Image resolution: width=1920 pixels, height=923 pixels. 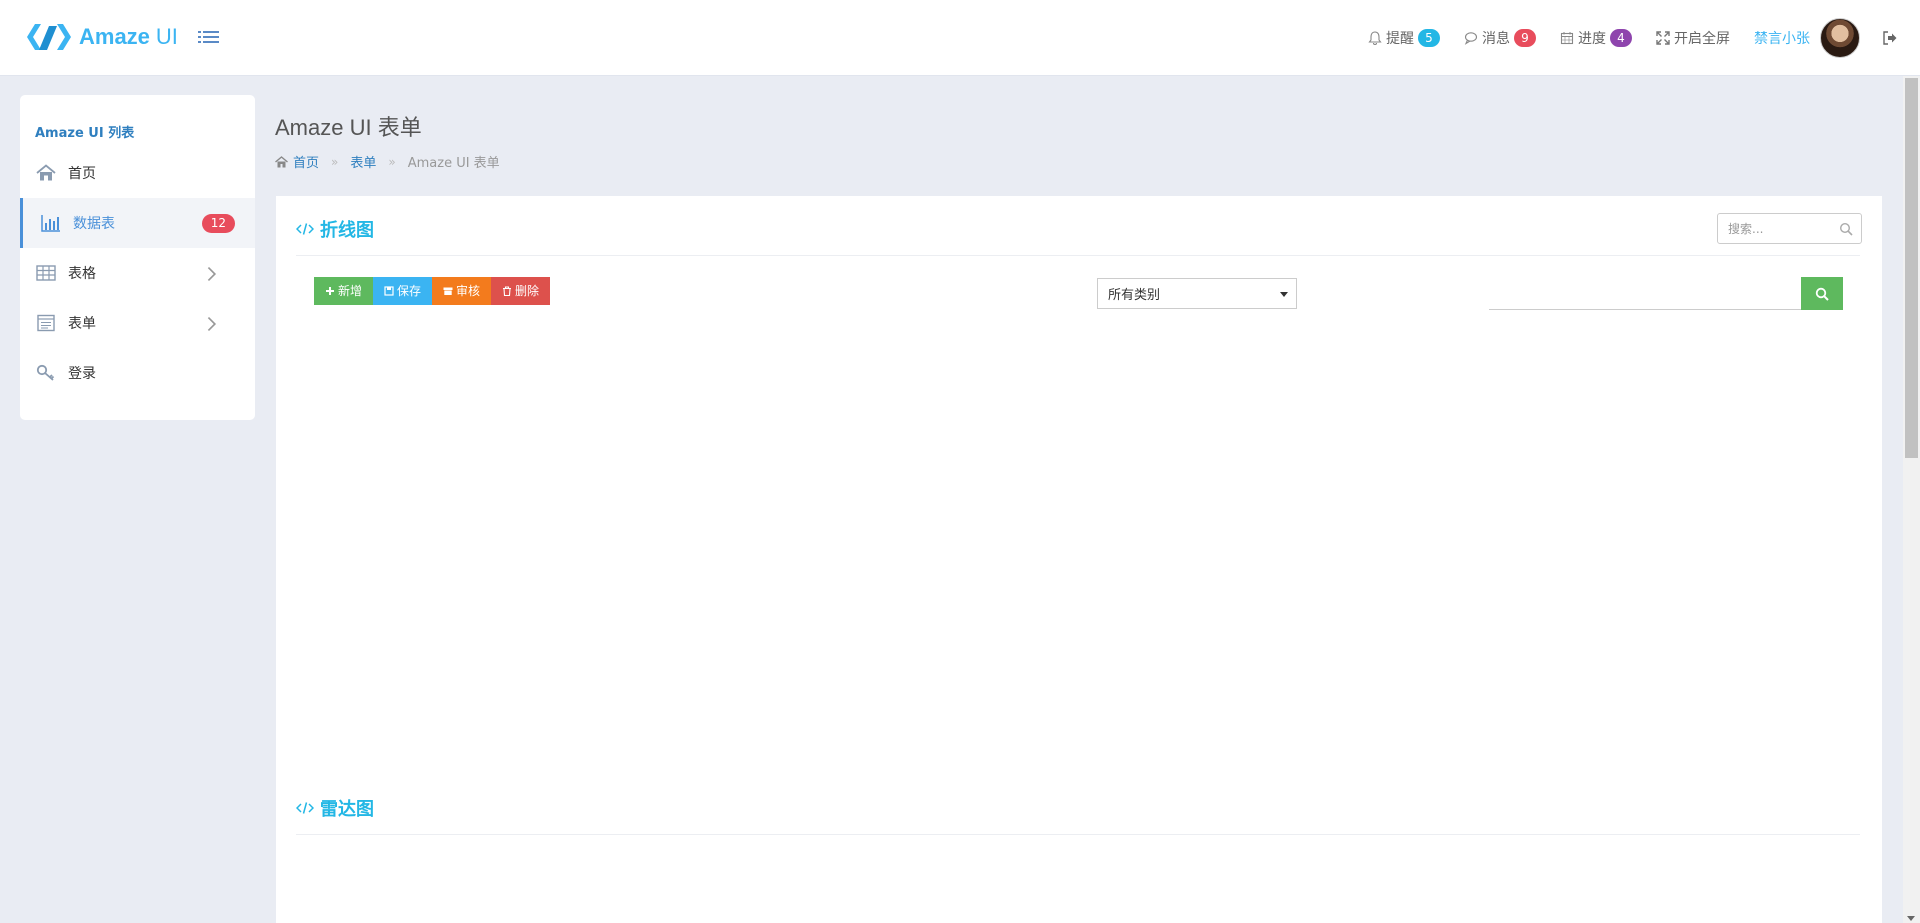 I want to click on trash-icon, so click(x=507, y=291).